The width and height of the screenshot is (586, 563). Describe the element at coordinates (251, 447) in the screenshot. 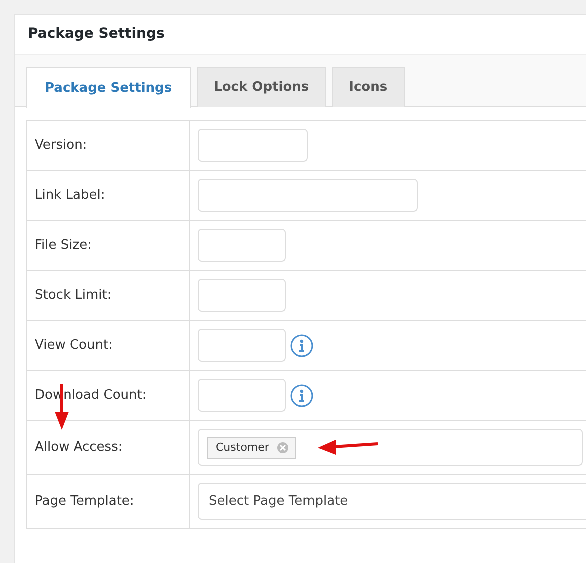

I see `tag-chip: Customer` at that location.